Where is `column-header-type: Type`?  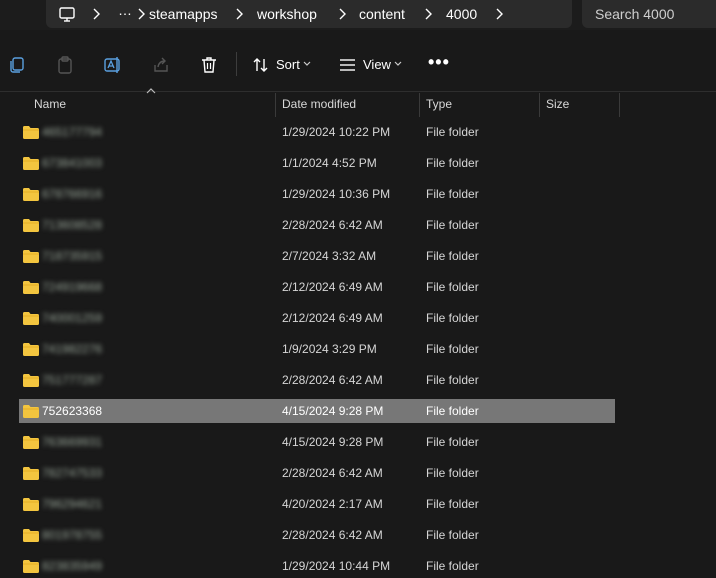 column-header-type: Type is located at coordinates (439, 104).